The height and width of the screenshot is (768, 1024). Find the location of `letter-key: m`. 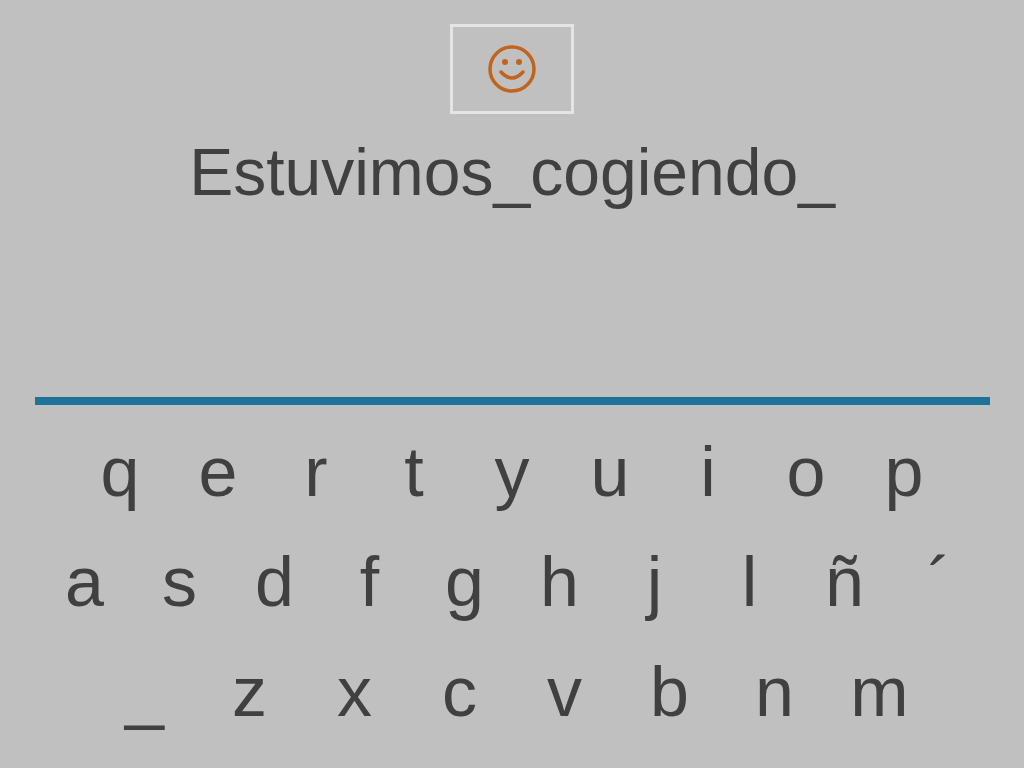

letter-key: m is located at coordinates (879, 692).